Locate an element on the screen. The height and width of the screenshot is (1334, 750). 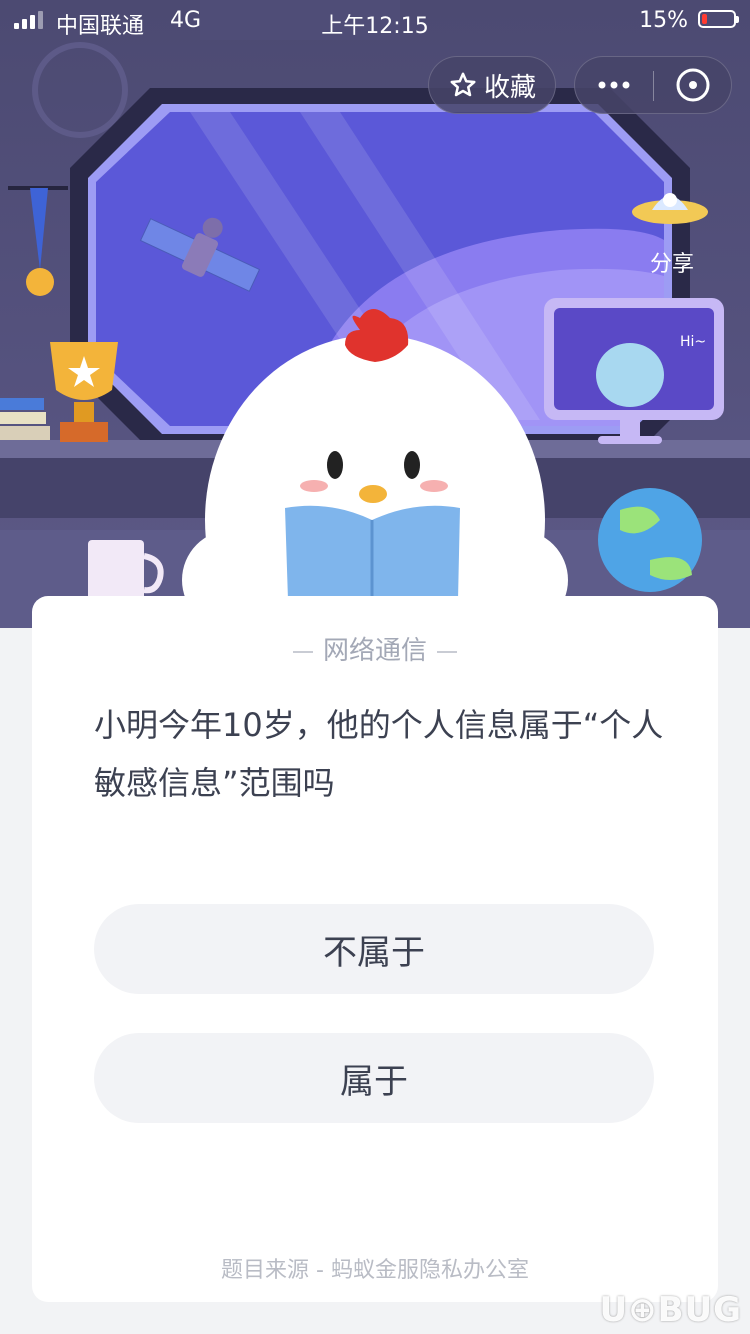
mini-program-capsule is located at coordinates (653, 85).